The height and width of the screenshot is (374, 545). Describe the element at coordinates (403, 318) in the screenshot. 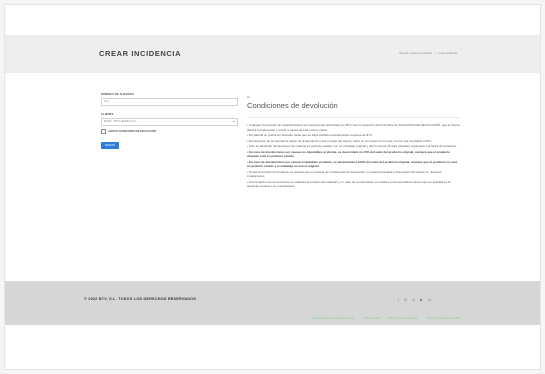

I see `footer-link-cookies: POLÍTICA DE COOKIES` at that location.